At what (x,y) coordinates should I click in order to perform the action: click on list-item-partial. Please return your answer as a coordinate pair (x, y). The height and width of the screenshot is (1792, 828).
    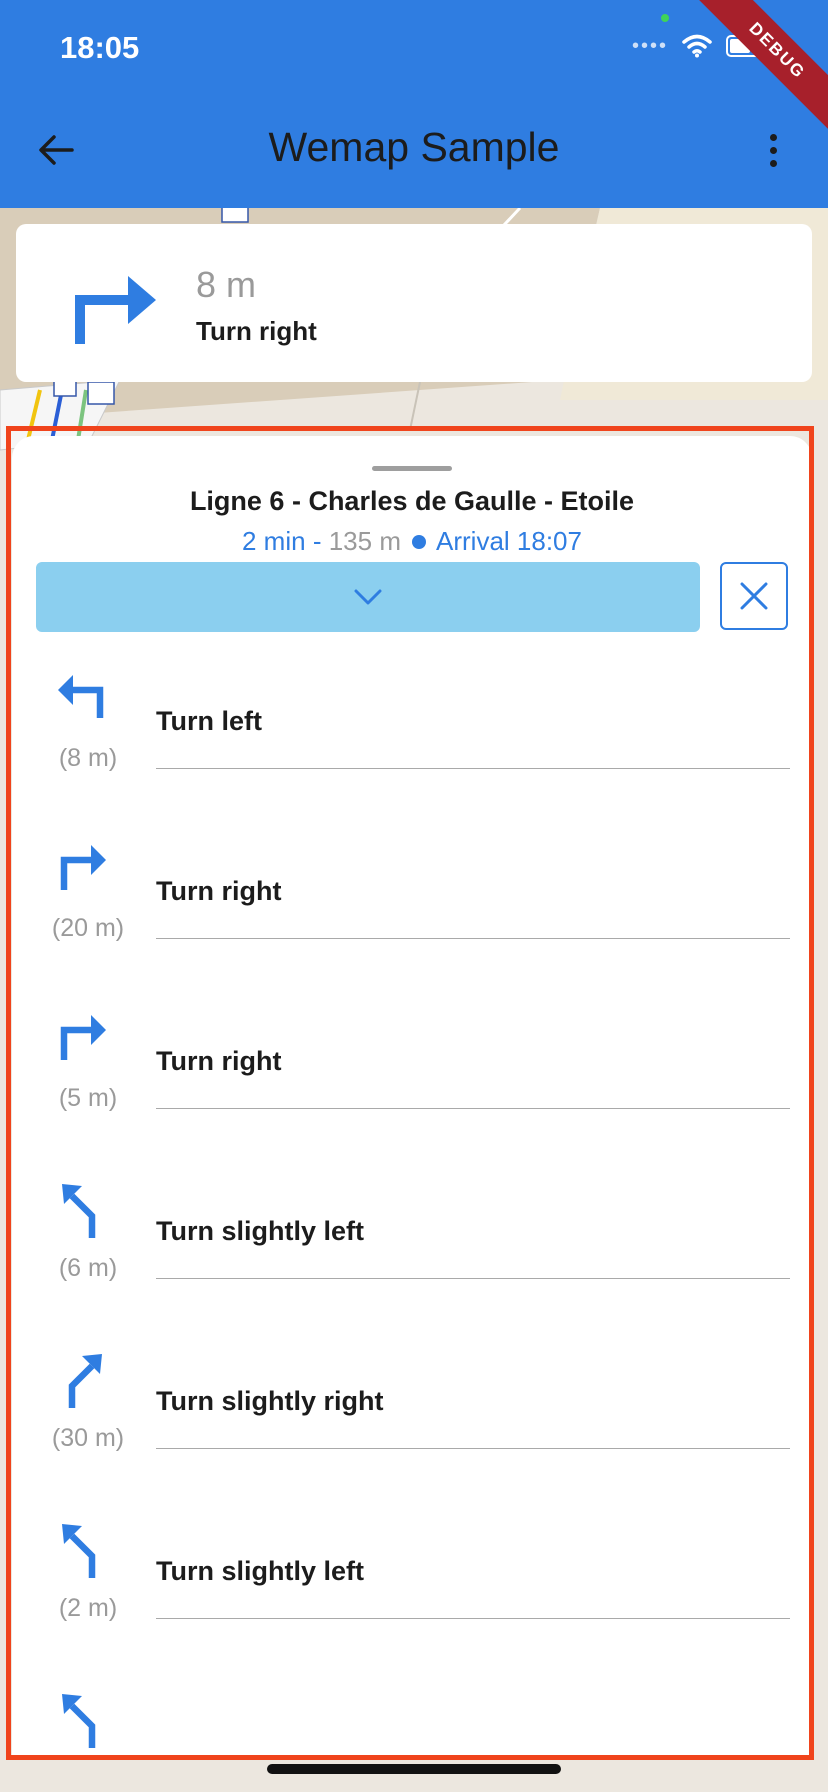
    Looking at the image, I should click on (412, 1717).